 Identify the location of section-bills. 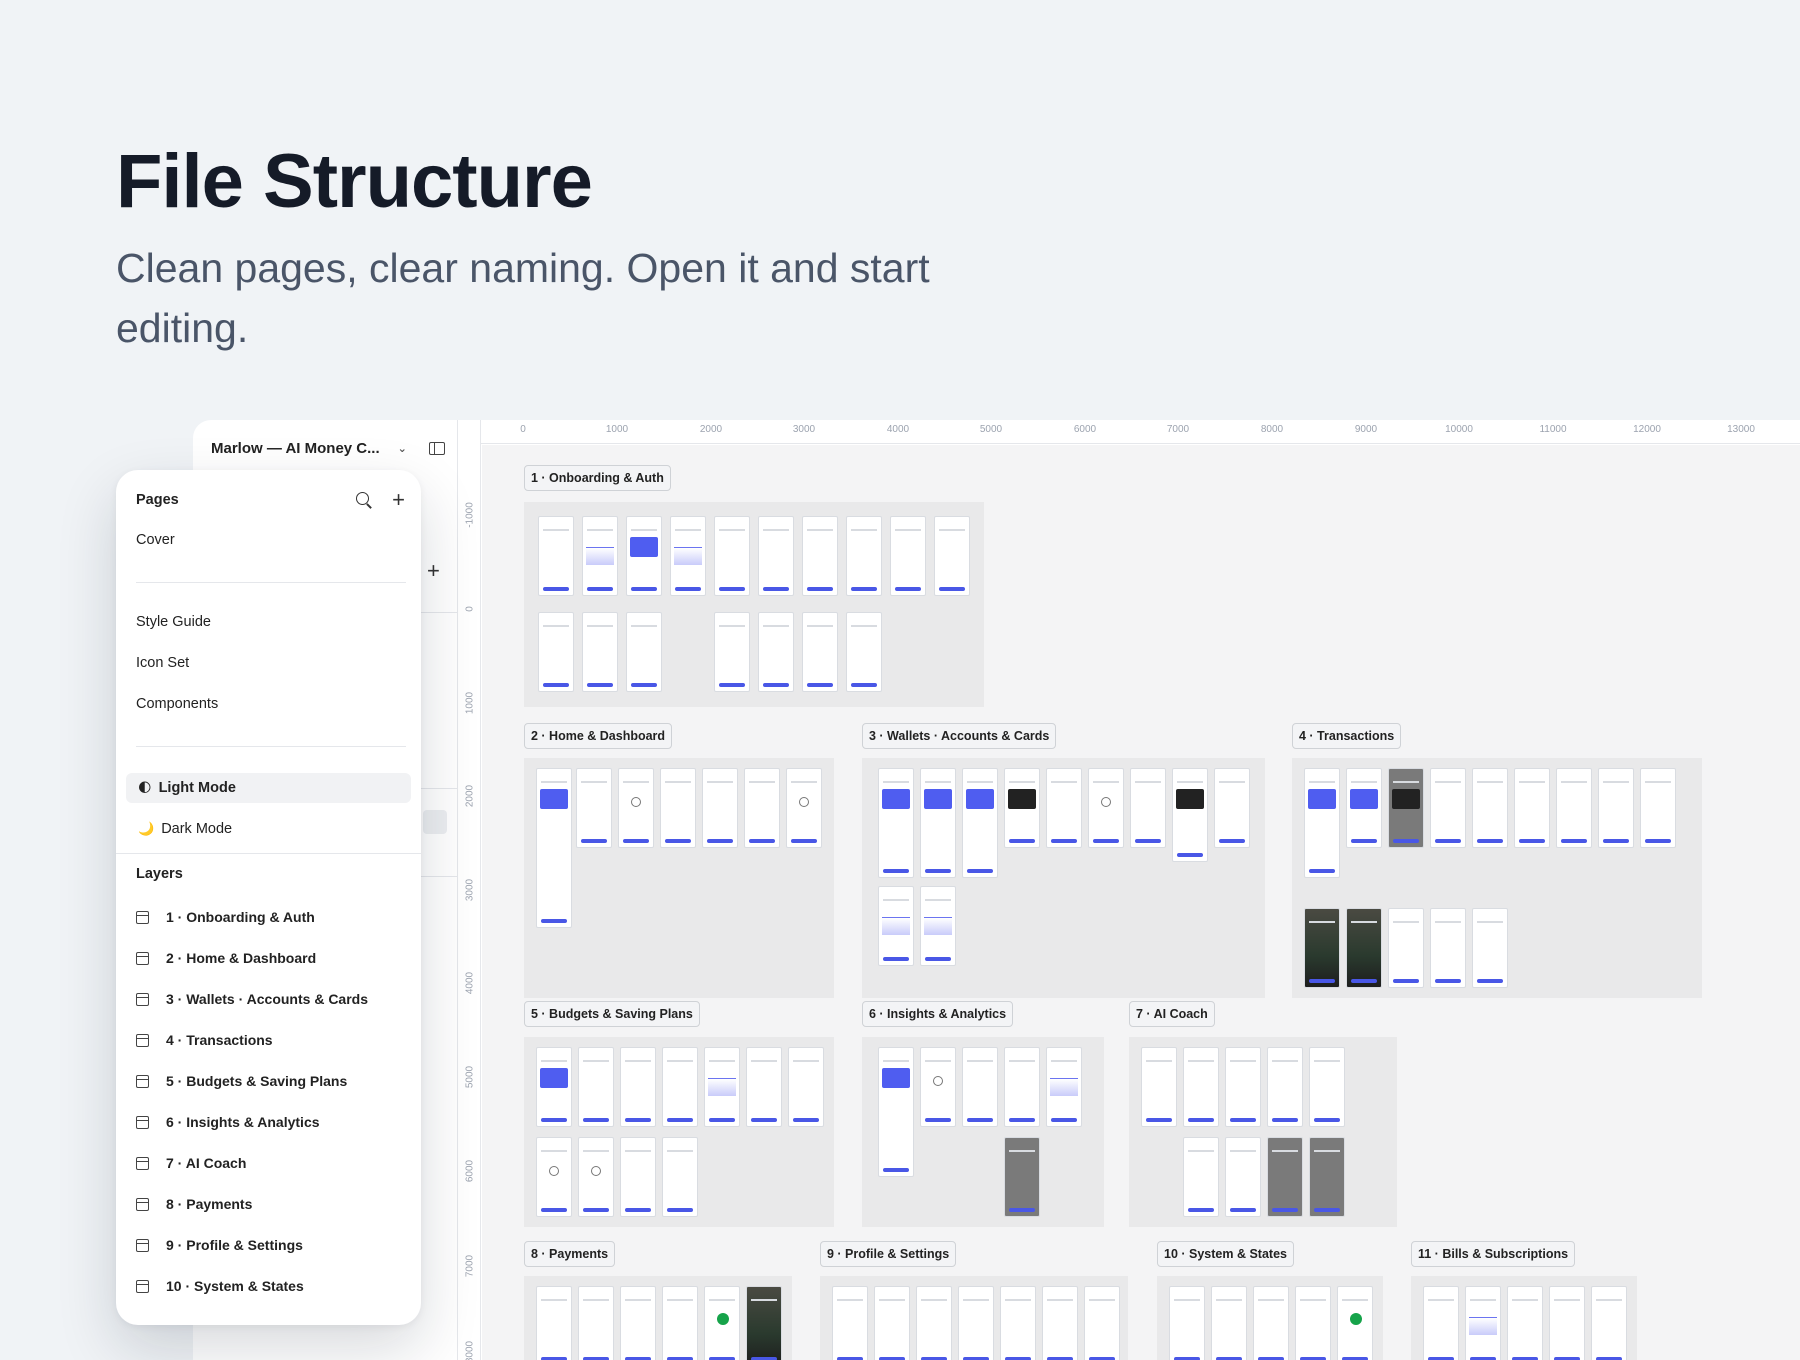
(1524, 1318).